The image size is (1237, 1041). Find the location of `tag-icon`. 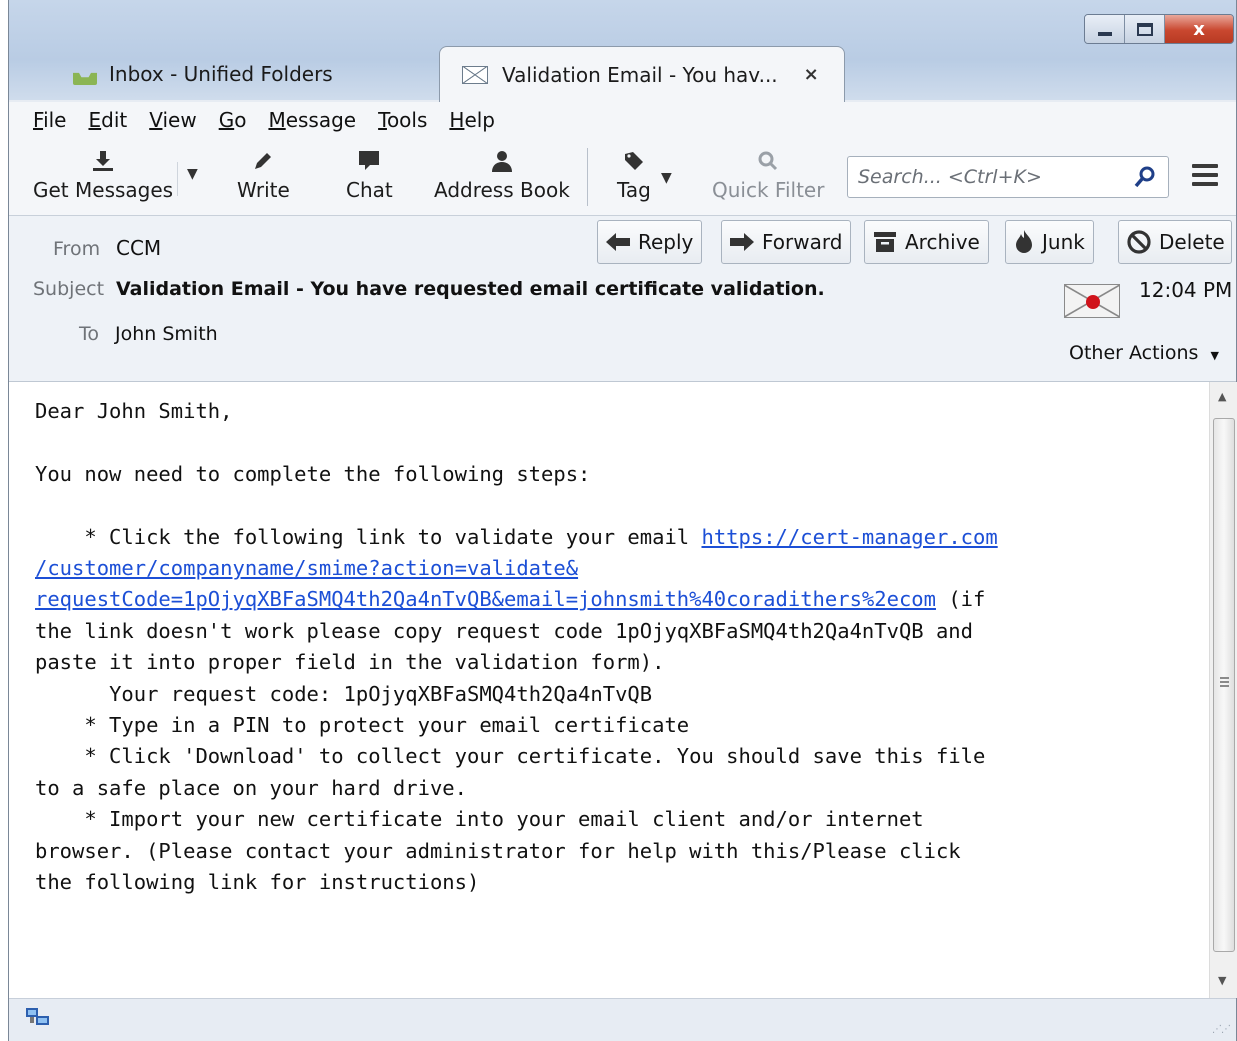

tag-icon is located at coordinates (634, 161).